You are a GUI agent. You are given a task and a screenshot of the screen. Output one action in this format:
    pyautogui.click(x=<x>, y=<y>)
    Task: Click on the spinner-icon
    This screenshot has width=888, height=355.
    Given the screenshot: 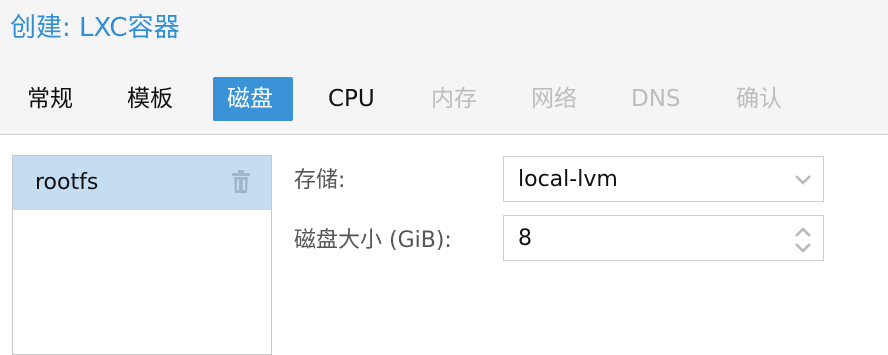 What is the action you would take?
    pyautogui.click(x=803, y=242)
    